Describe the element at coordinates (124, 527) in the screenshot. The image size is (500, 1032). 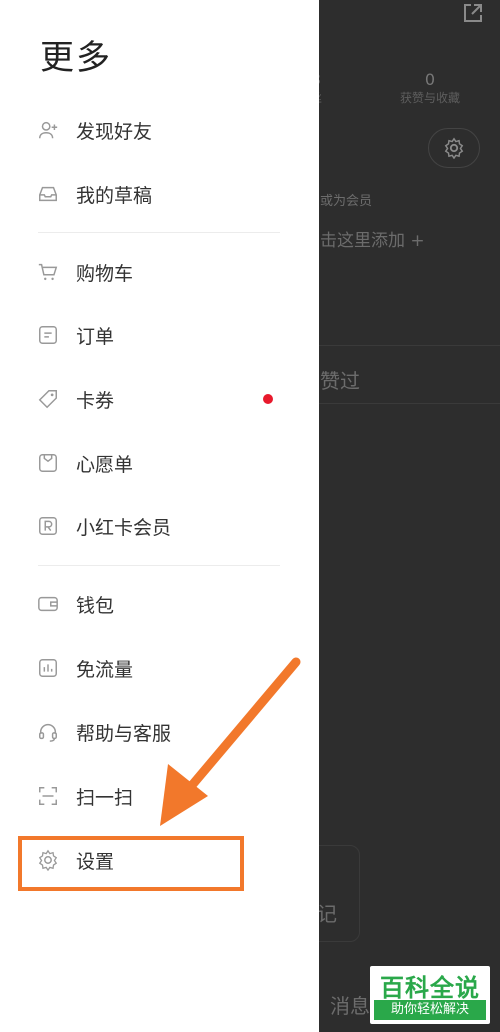
I see `menu-item-label: 小红卡会员` at that location.